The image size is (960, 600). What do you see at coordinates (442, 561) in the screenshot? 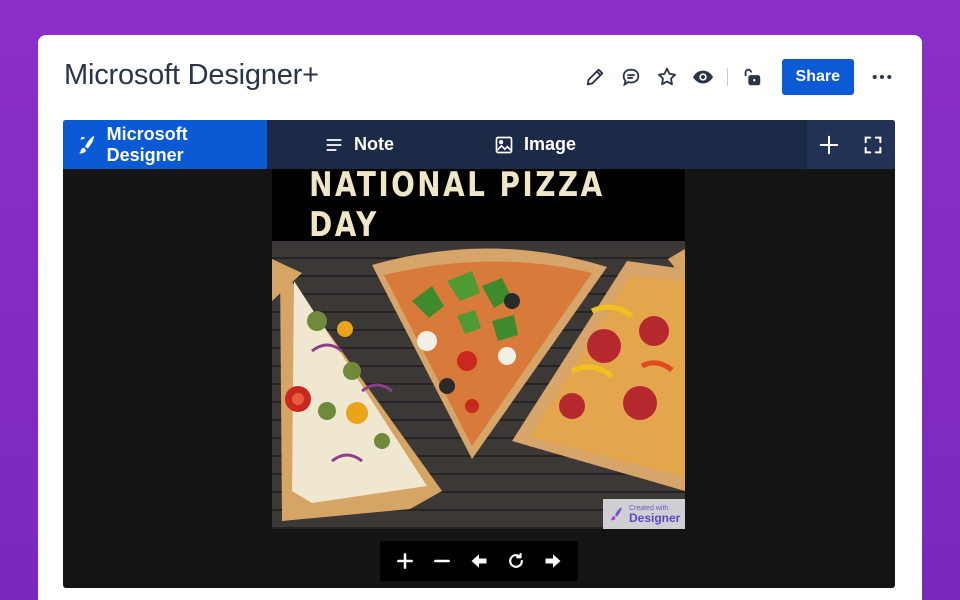
I see `zoom-out-icon` at bounding box center [442, 561].